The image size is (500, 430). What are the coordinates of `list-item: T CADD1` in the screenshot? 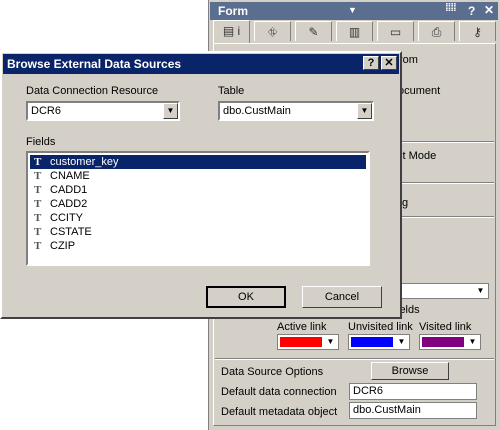 It's located at (198, 190).